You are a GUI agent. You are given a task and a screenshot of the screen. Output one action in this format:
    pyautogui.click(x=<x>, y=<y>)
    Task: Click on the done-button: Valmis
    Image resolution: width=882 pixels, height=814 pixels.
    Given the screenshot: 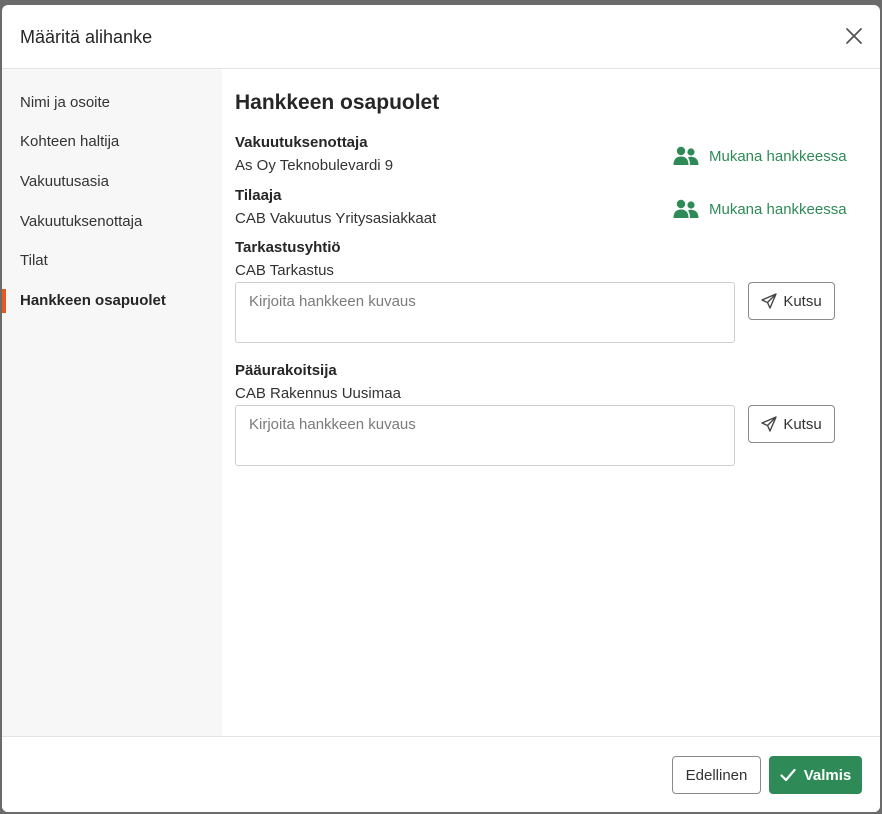 What is the action you would take?
    pyautogui.click(x=815, y=775)
    